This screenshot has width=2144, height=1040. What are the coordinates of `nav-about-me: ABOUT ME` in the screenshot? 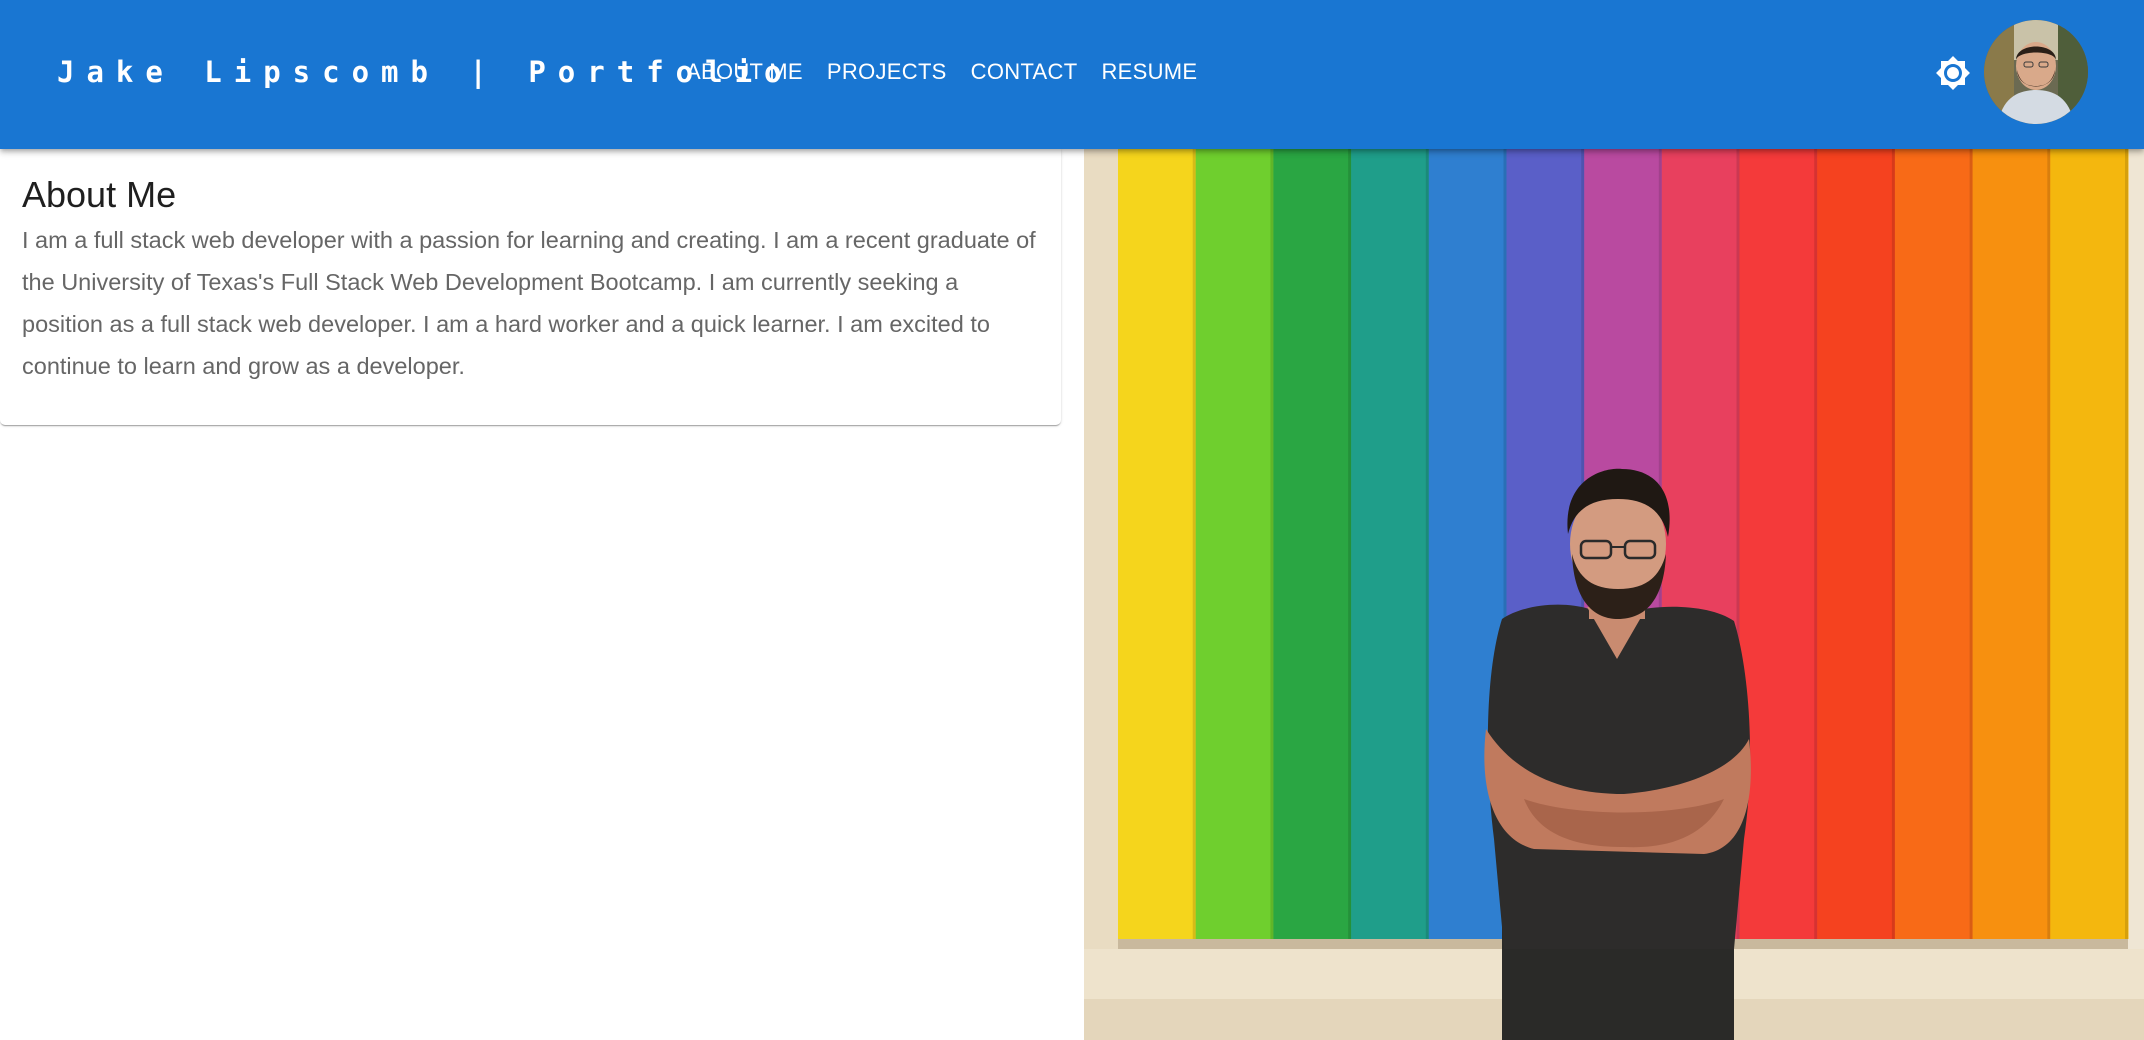 It's located at (750, 72).